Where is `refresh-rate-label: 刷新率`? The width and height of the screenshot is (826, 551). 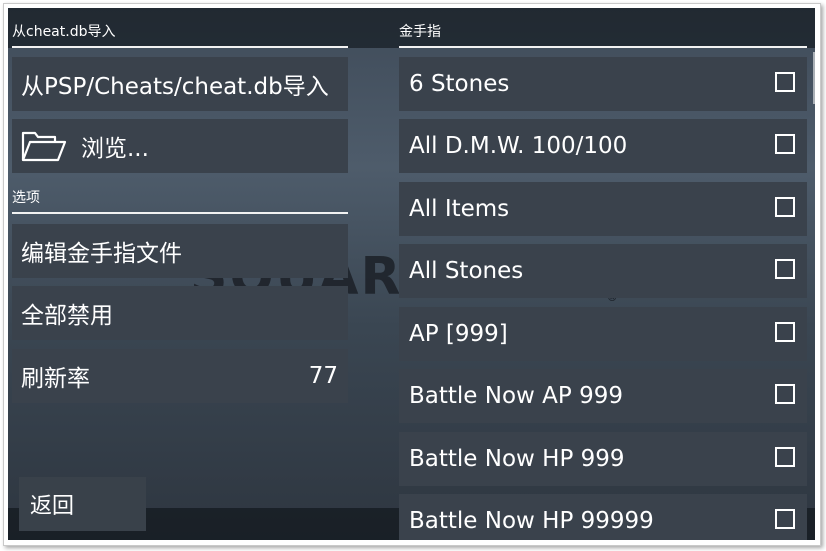 refresh-rate-label: 刷新率 is located at coordinates (55, 379).